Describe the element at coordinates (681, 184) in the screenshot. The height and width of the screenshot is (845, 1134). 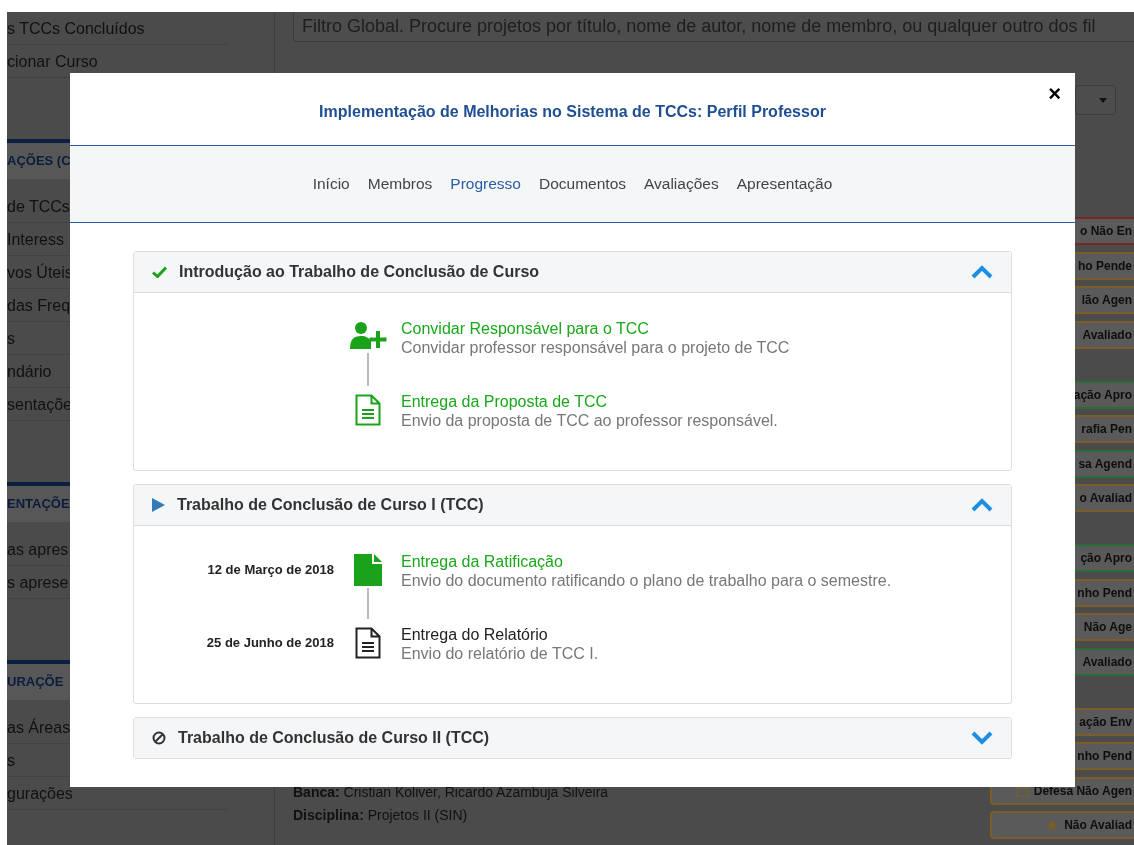
I see `tab: Avaliações` at that location.